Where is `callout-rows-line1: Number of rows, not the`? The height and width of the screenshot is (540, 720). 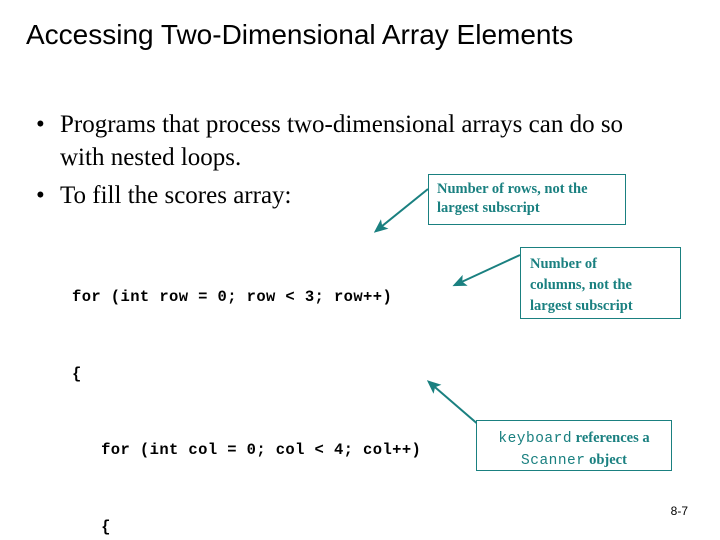 callout-rows-line1: Number of rows, not the is located at coordinates (512, 189).